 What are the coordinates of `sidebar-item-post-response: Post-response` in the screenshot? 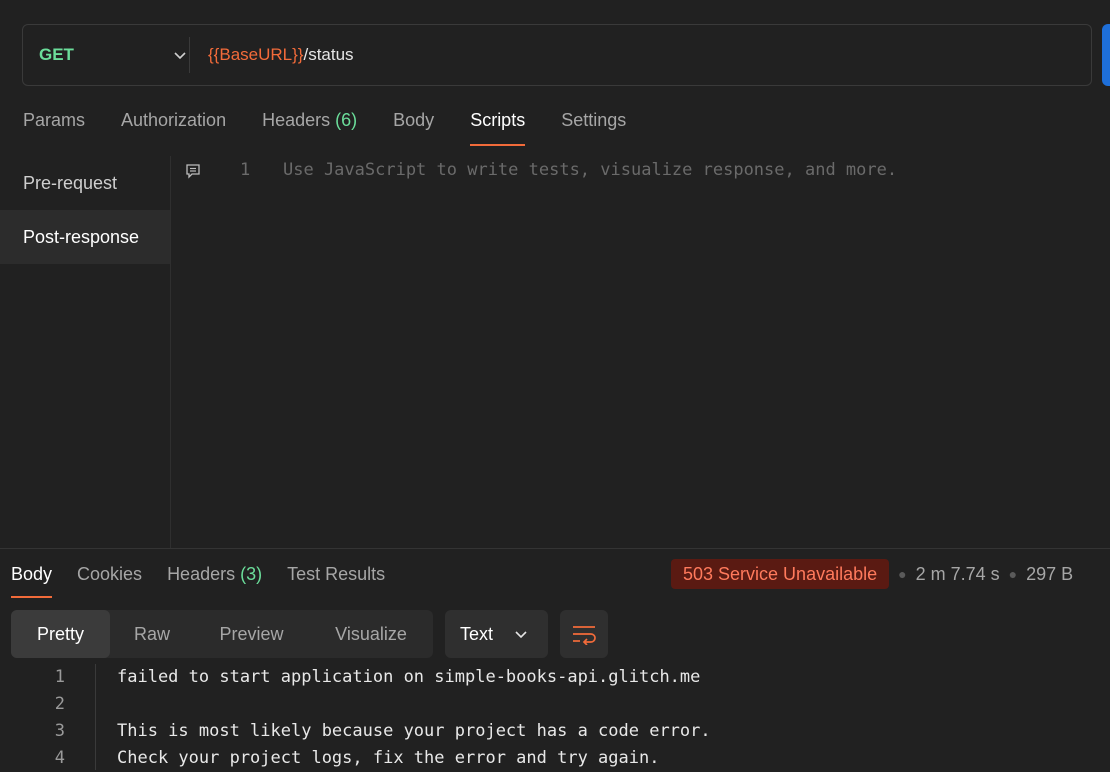 It's located at (85, 237).